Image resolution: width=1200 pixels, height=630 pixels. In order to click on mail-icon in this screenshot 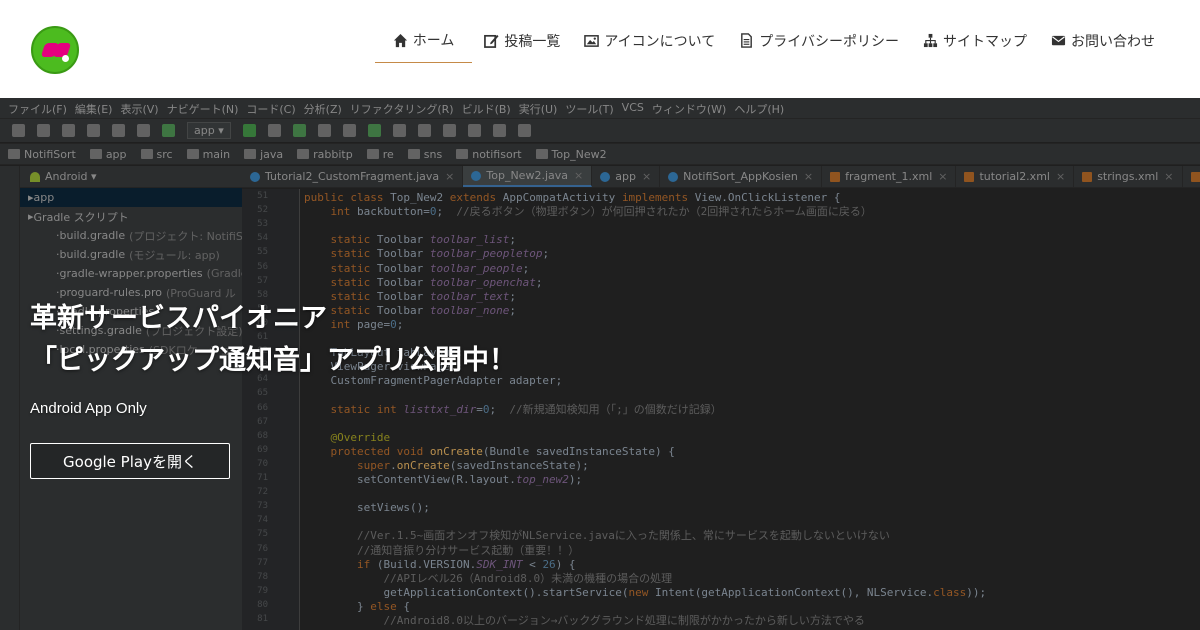, I will do `click(1058, 40)`.